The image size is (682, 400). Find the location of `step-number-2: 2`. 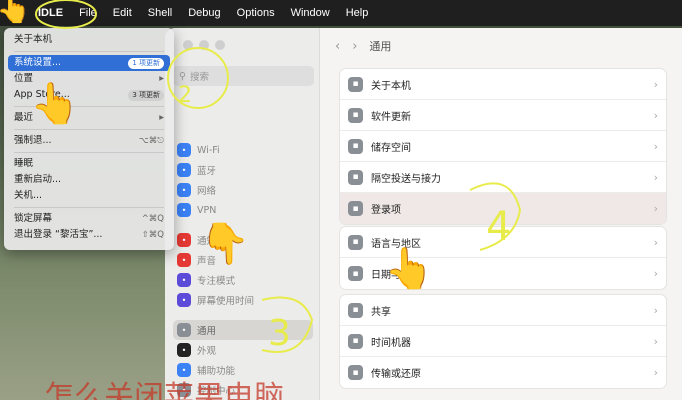

step-number-2: 2 is located at coordinates (185, 95).